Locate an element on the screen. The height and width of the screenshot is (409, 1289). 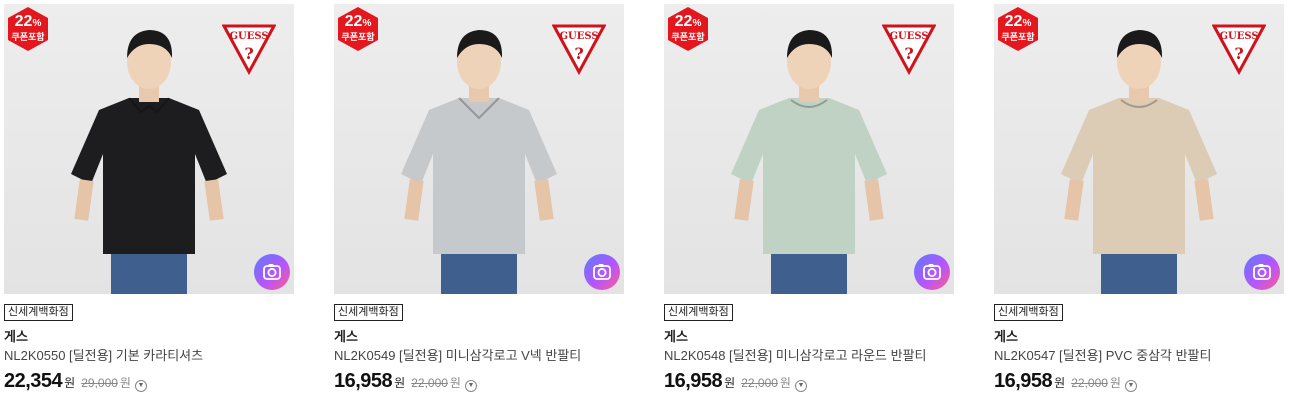
sale-price: 22,354 is located at coordinates (33, 381).